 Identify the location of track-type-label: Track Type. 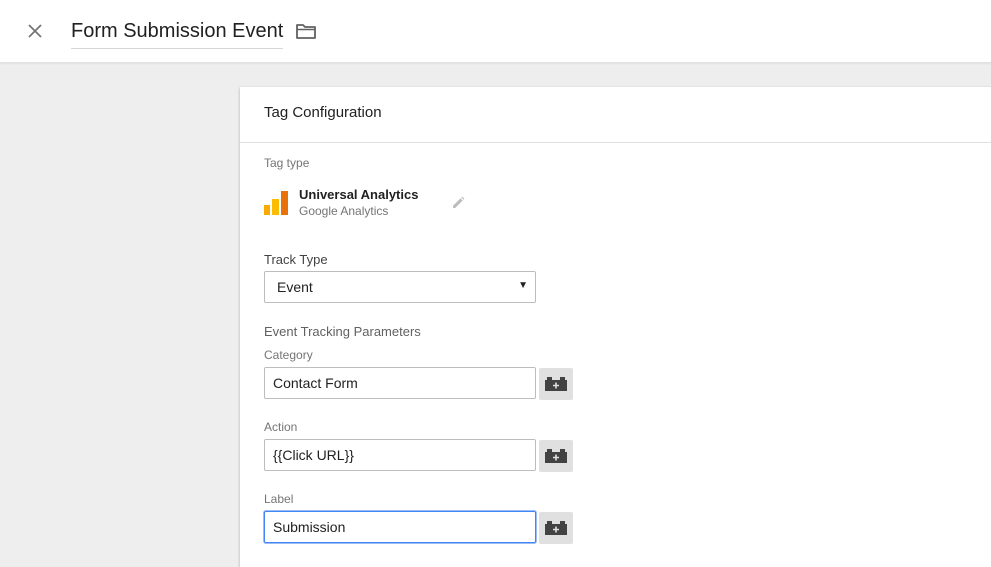
(296, 259).